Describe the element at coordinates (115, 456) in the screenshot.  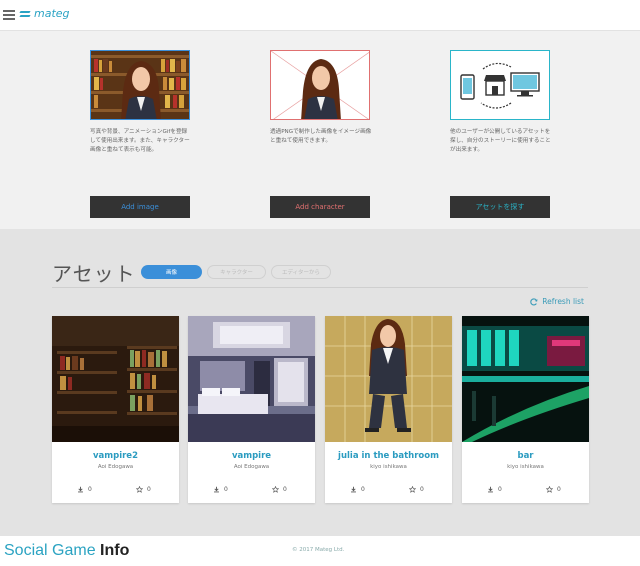
I see `asset-title: vampire2` at that location.